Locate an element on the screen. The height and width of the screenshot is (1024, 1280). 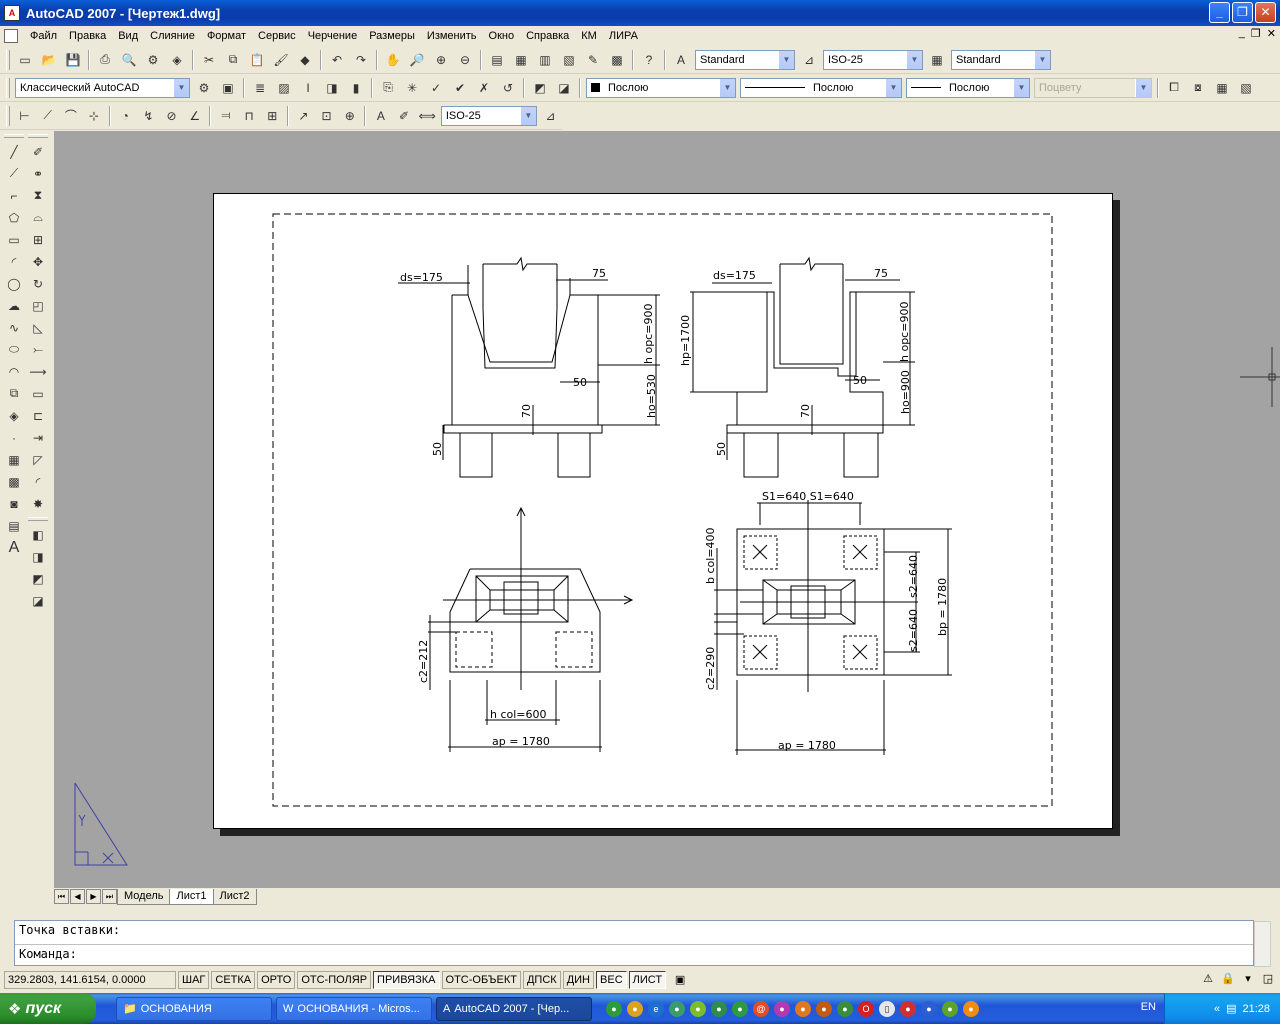
menu-tools: Сервис is located at coordinates (277, 36).